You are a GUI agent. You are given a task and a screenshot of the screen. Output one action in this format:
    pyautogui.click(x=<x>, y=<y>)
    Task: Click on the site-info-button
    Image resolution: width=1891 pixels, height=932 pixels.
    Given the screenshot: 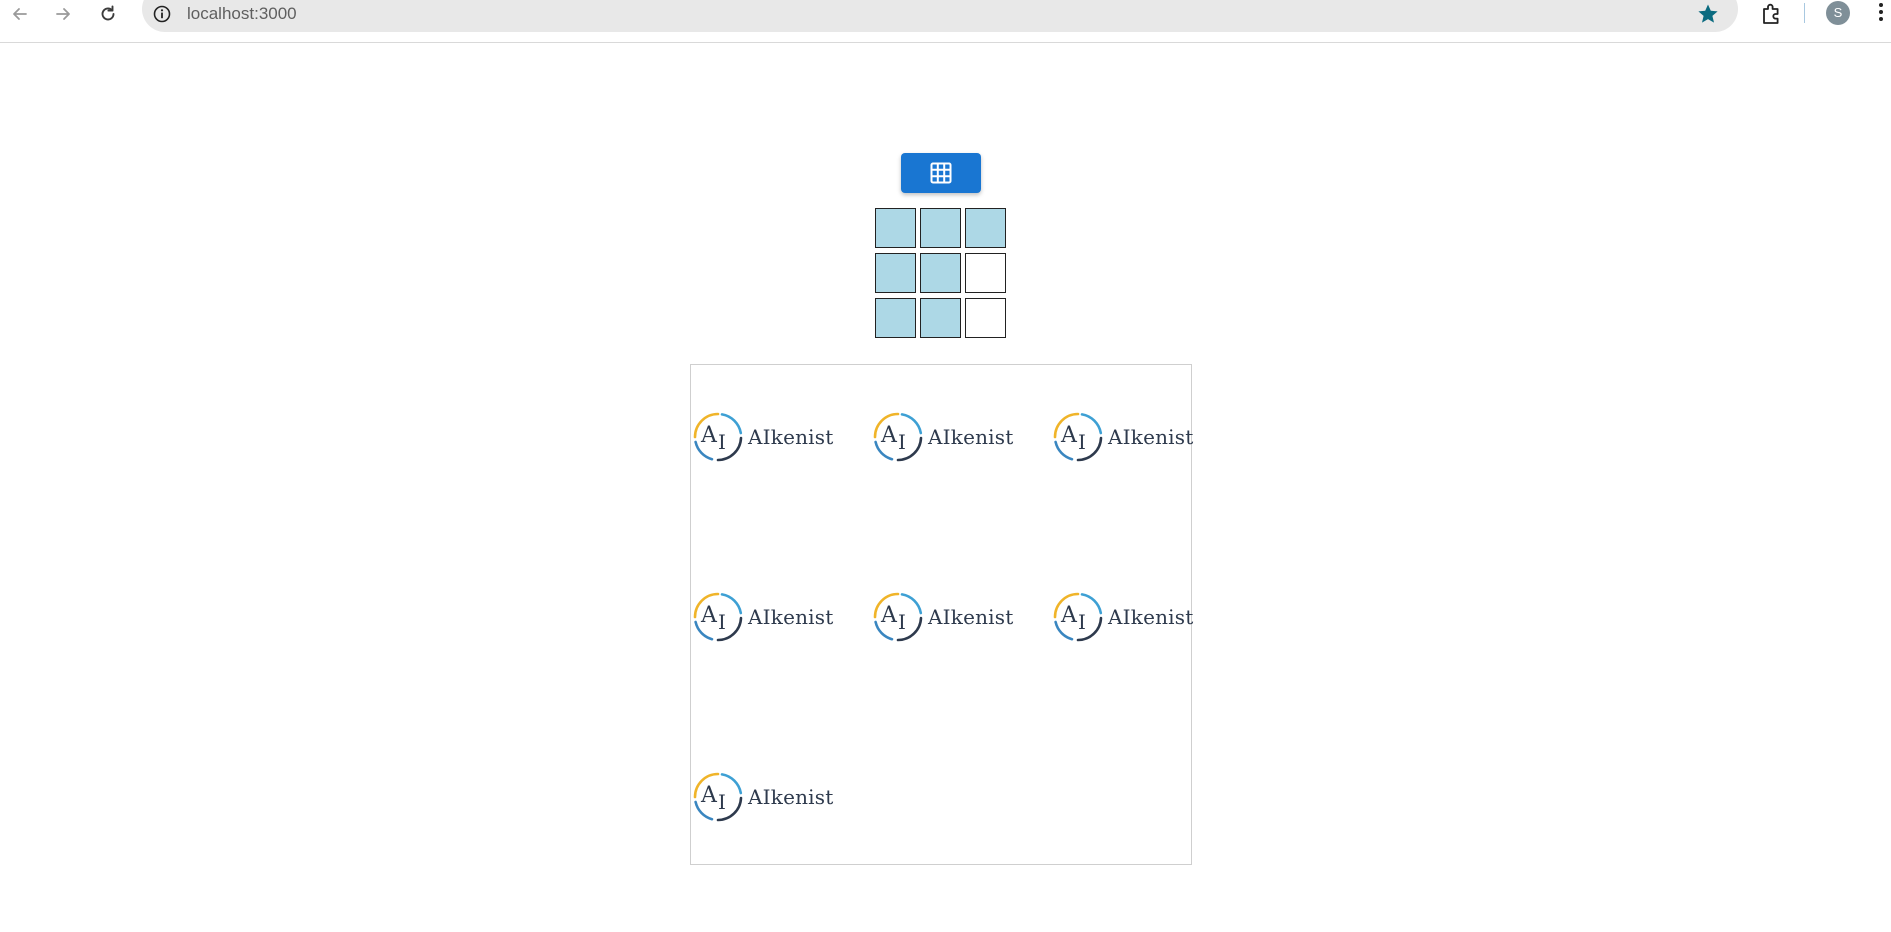 What is the action you would take?
    pyautogui.click(x=162, y=14)
    